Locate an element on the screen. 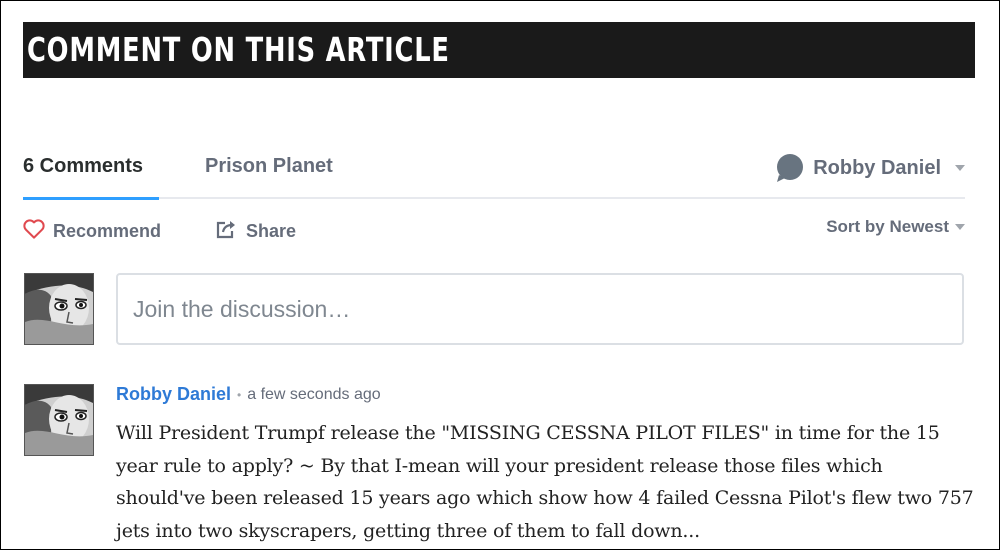 The width and height of the screenshot is (1000, 550). nav-divider is located at coordinates (494, 198).